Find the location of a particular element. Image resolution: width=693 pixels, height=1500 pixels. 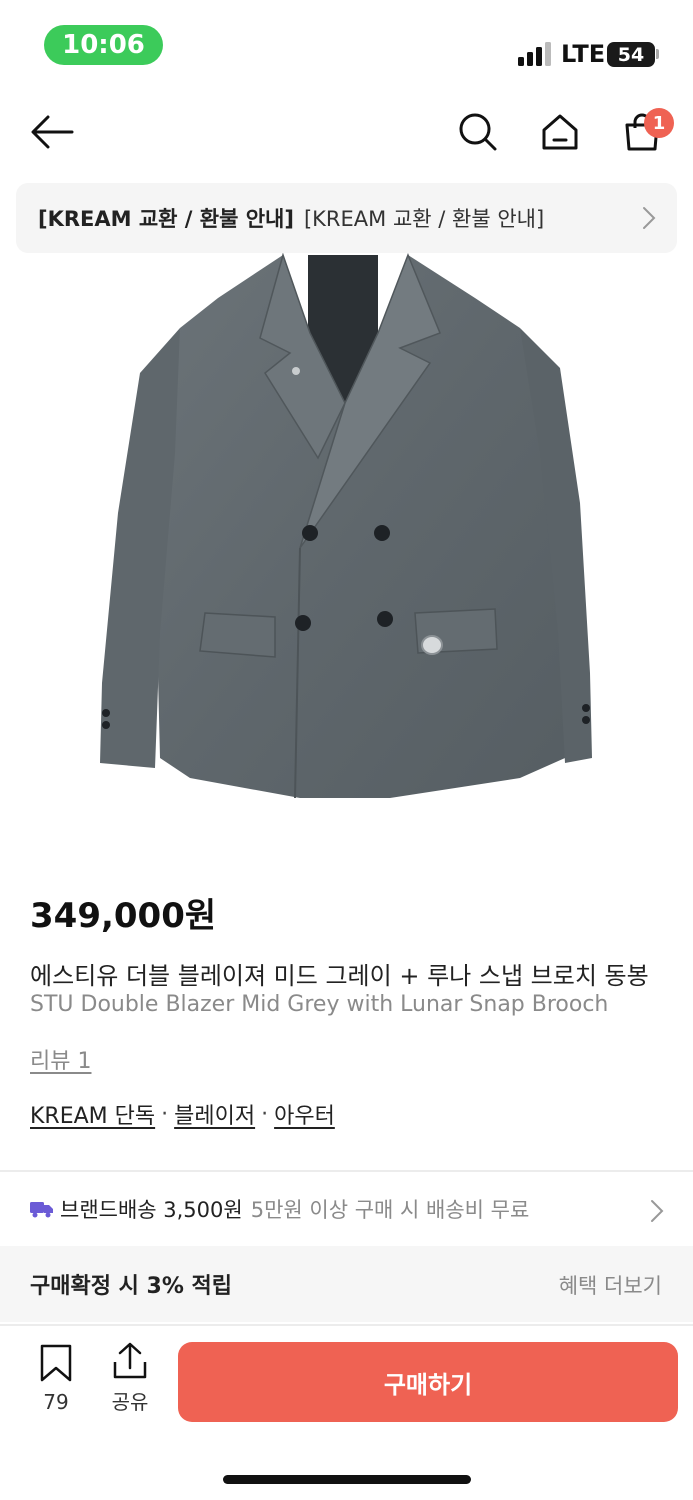

share-label: 공유 is located at coordinates (130, 1402).